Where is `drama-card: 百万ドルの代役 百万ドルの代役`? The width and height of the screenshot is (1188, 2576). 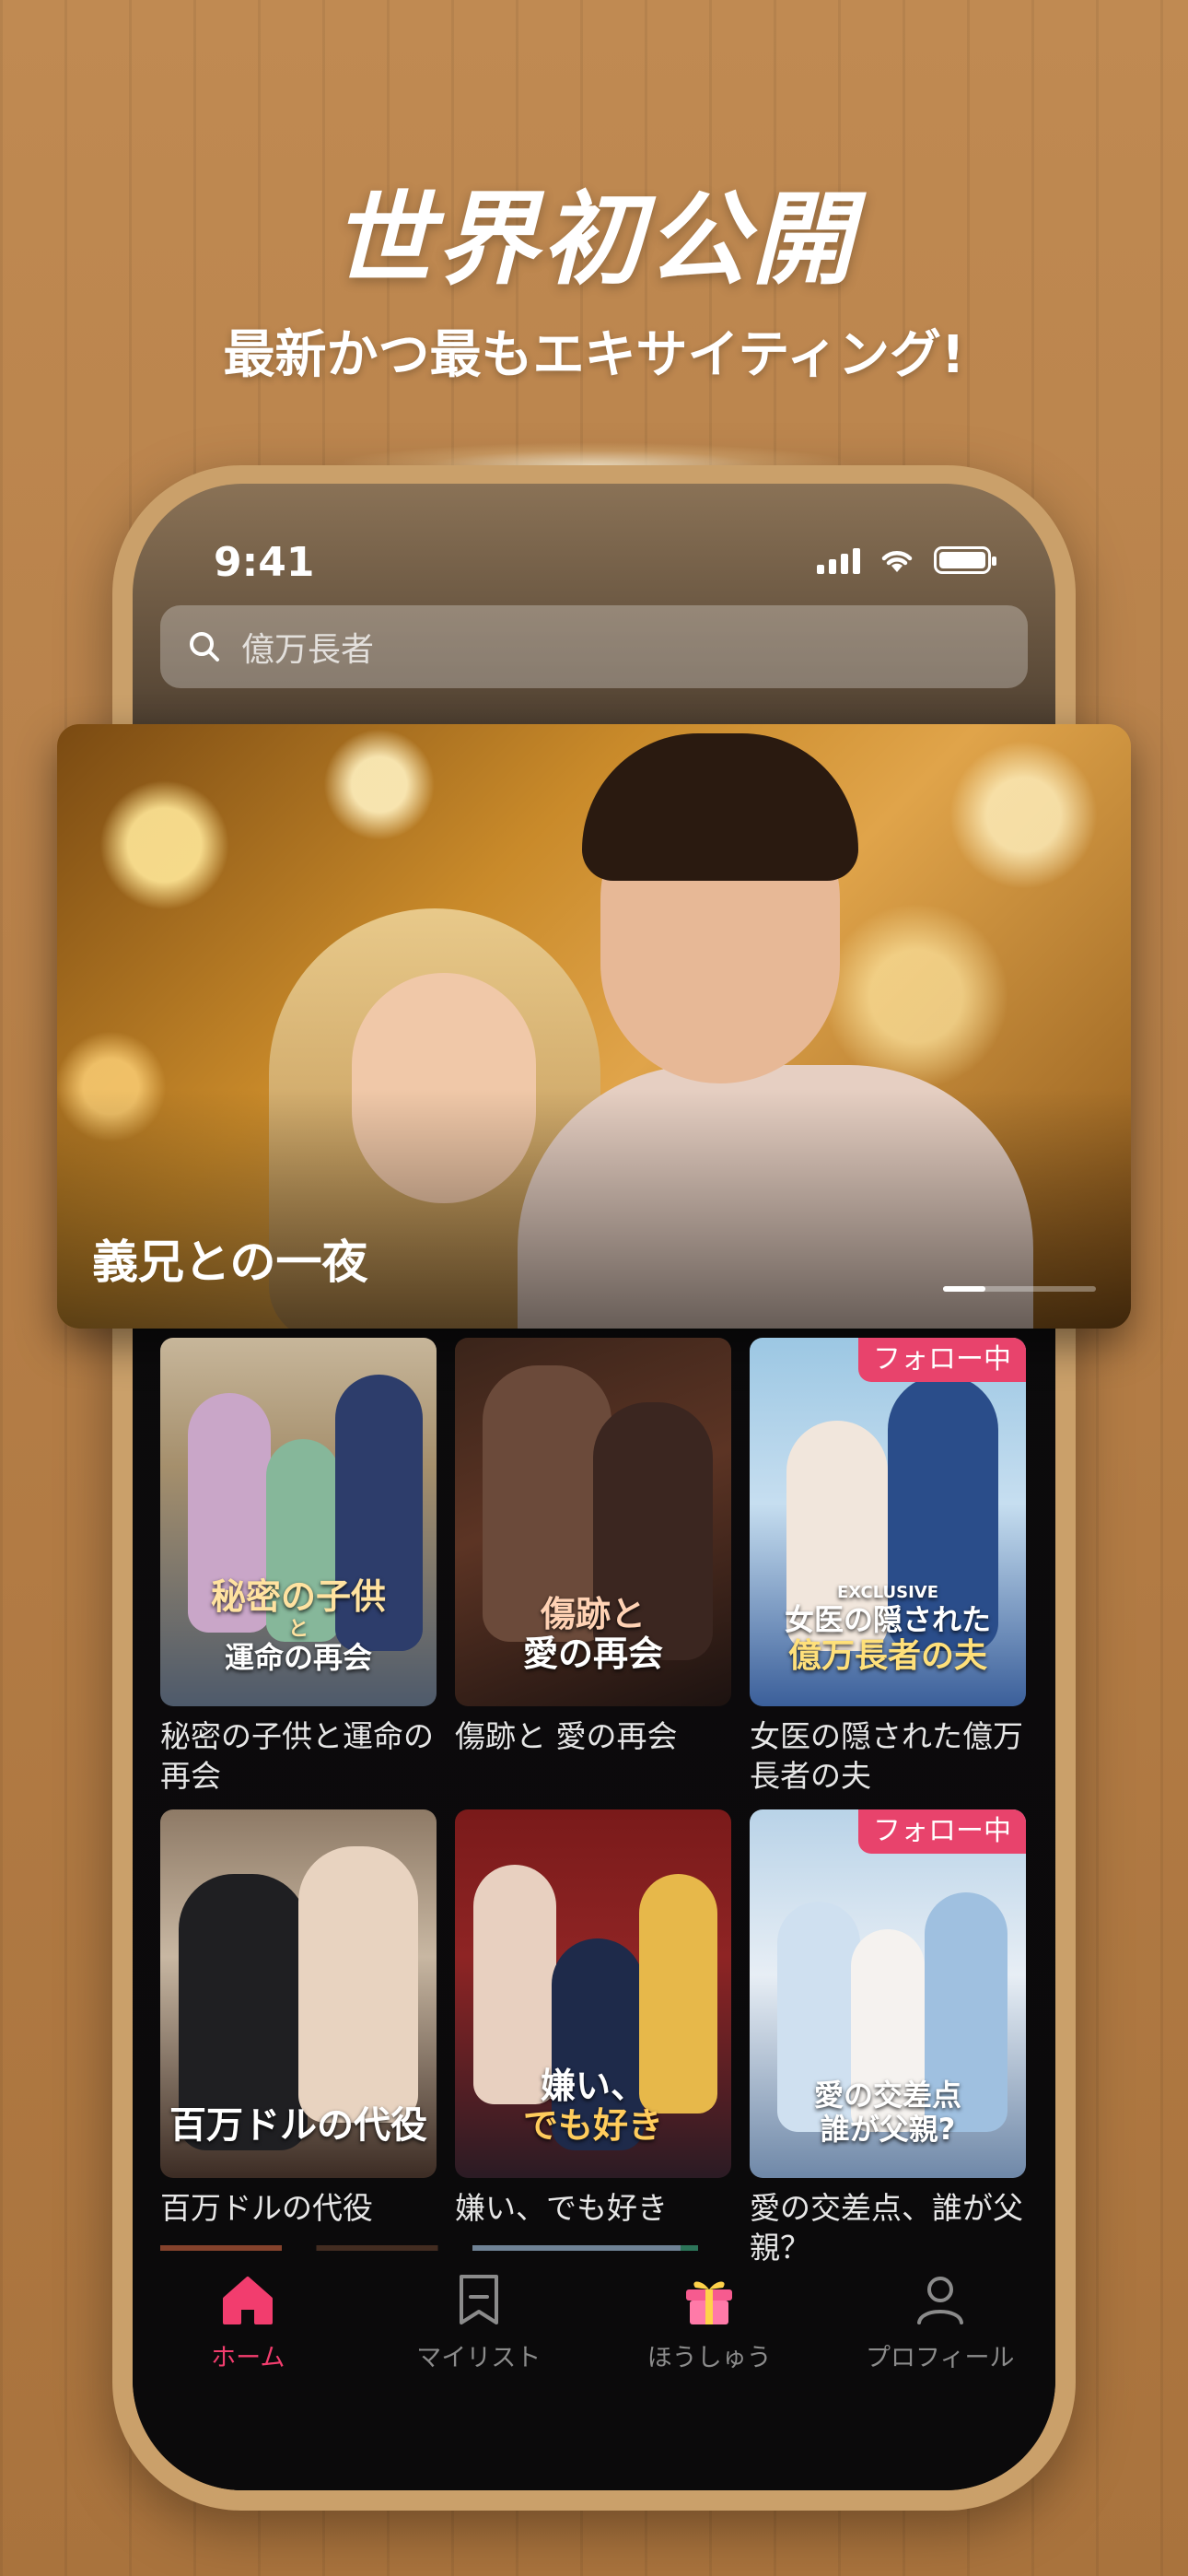
drama-card: 百万ドルの代役 百万ドルの代役 is located at coordinates (298, 2019).